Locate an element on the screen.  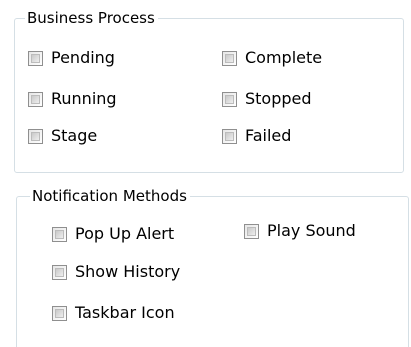
checkbox-running: Running is located at coordinates (72, 99).